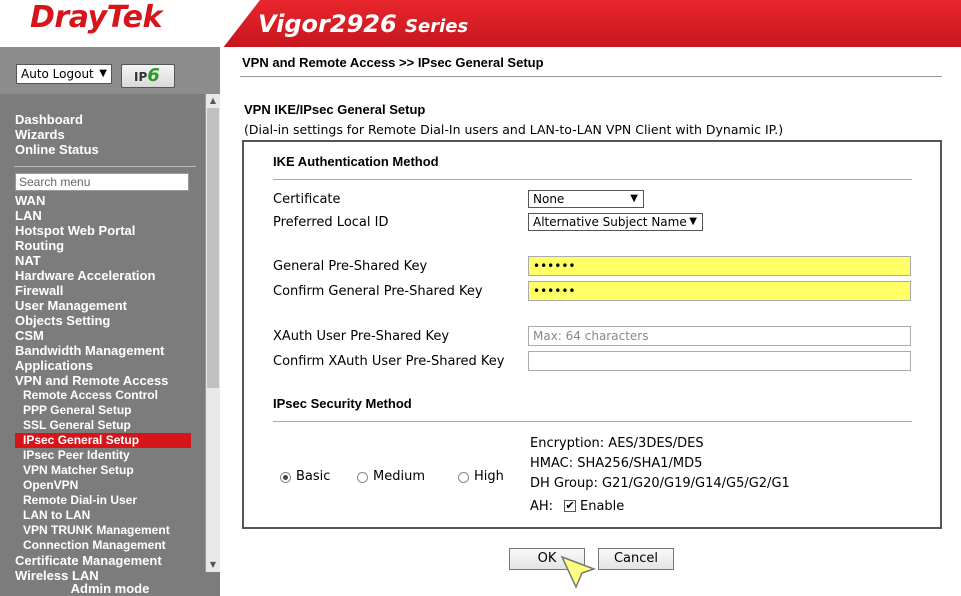 The image size is (961, 596). What do you see at coordinates (96, 17) in the screenshot?
I see `draytek-logo: DrayTek` at bounding box center [96, 17].